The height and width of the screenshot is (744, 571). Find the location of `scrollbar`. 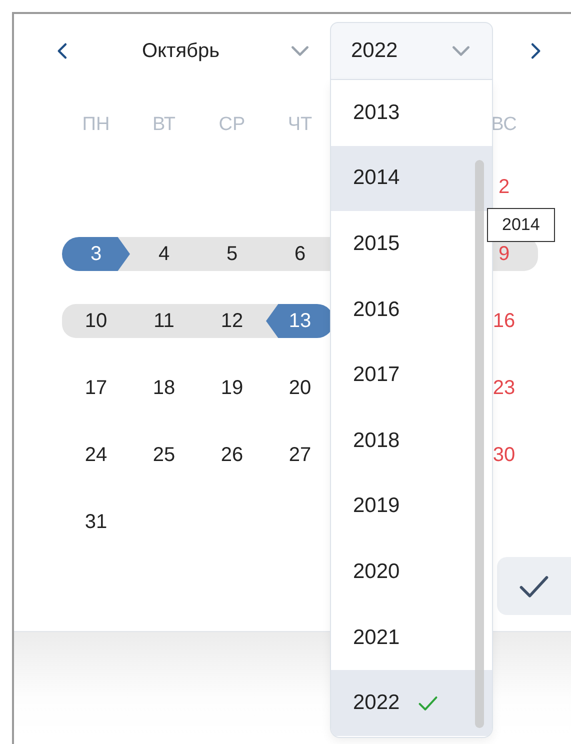

scrollbar is located at coordinates (479, 444).